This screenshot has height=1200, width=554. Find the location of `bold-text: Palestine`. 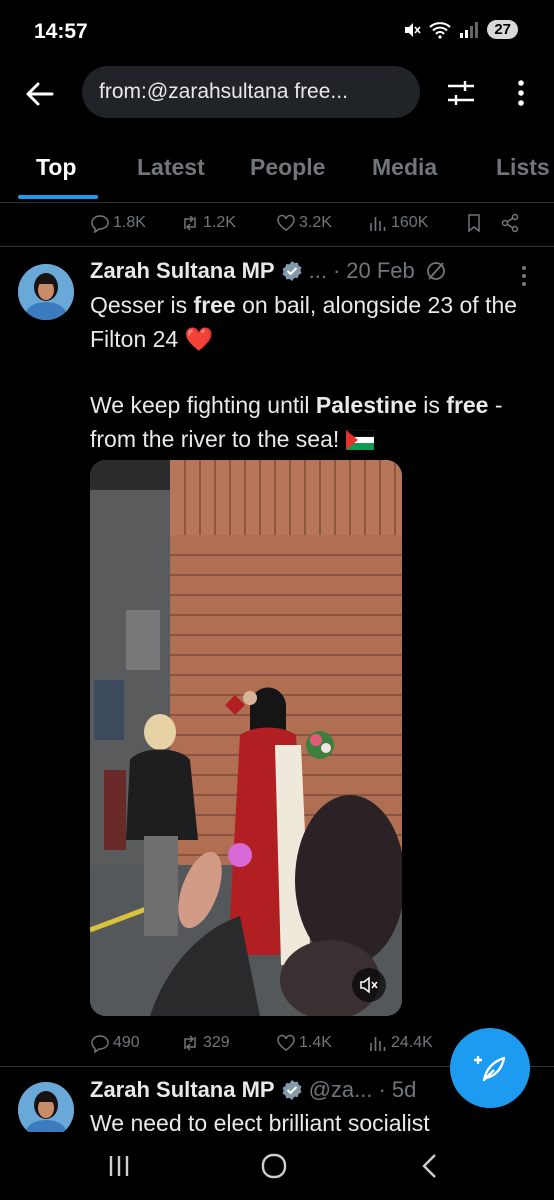

bold-text: Palestine is located at coordinates (366, 405).